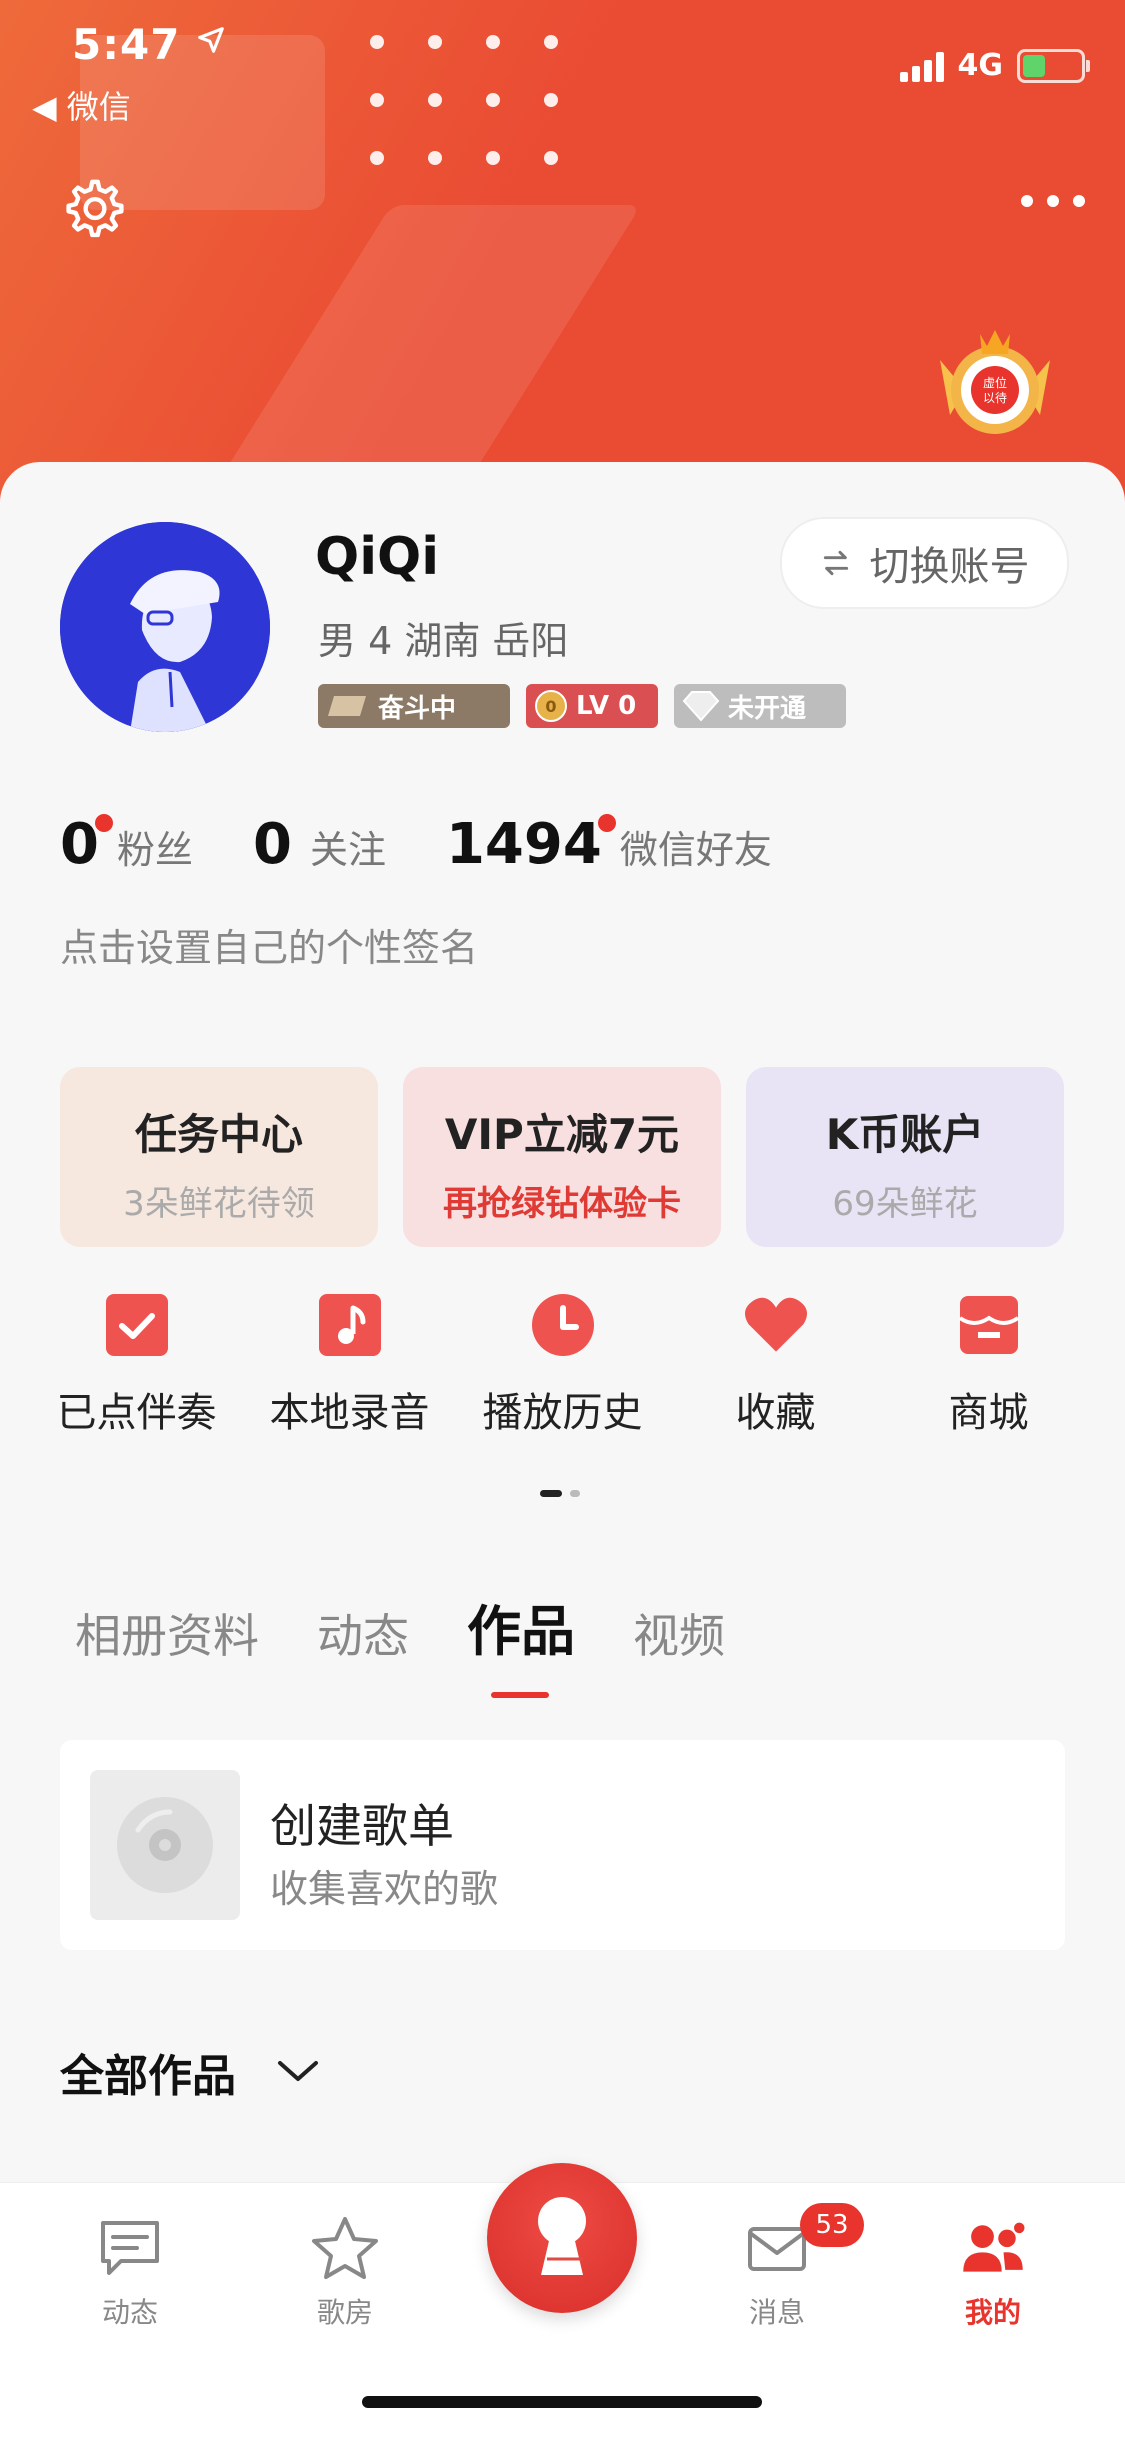  I want to click on fans-red-dot, so click(103, 823).